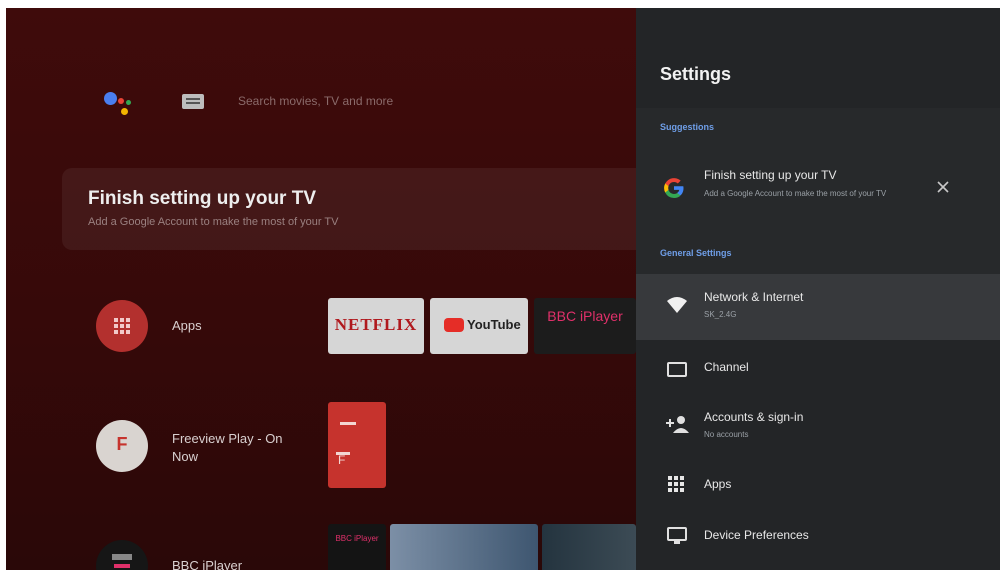 The height and width of the screenshot is (572, 1001). Describe the element at coordinates (696, 74) in the screenshot. I see `settings-title: Settings` at that location.